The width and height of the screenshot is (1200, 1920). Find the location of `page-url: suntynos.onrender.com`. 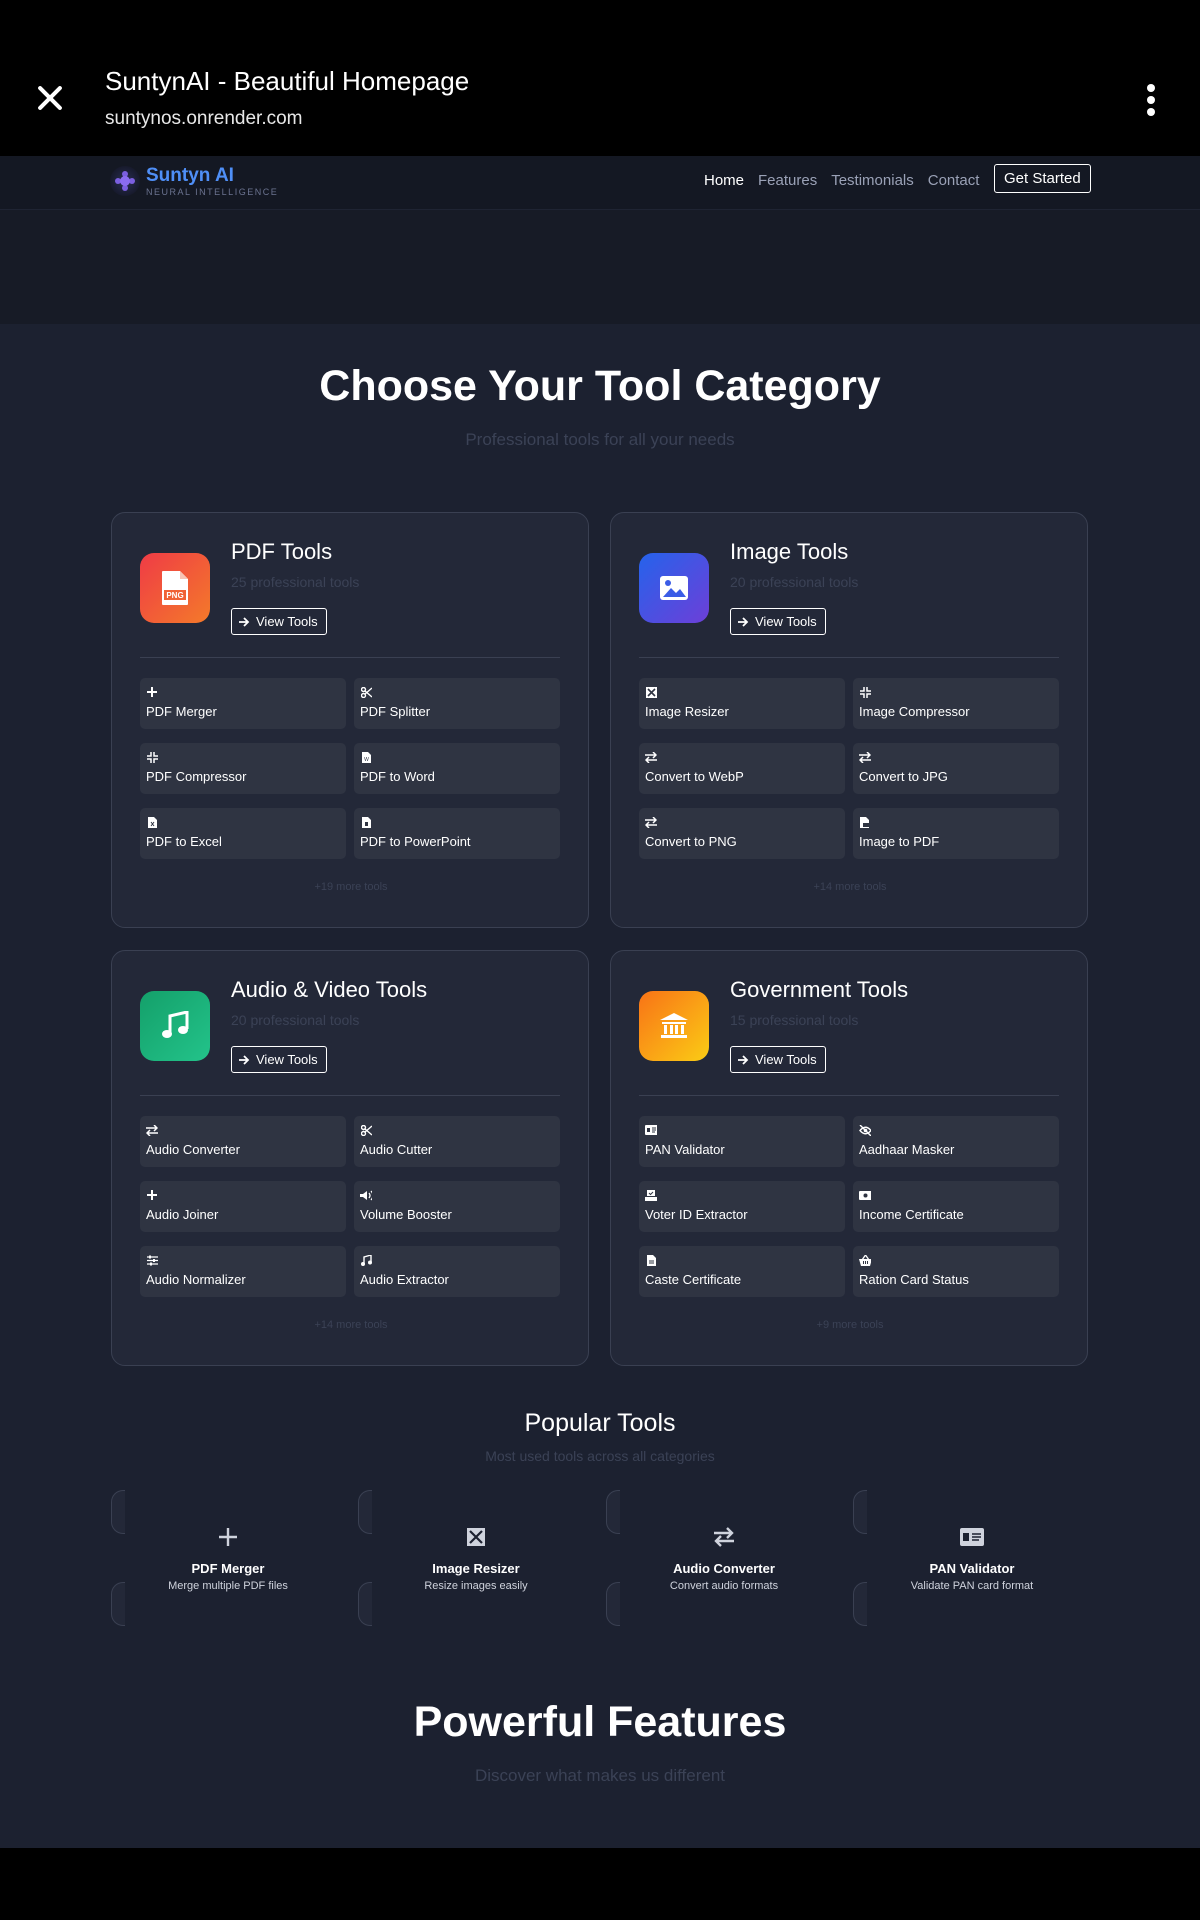

page-url: suntynos.onrender.com is located at coordinates (204, 119).